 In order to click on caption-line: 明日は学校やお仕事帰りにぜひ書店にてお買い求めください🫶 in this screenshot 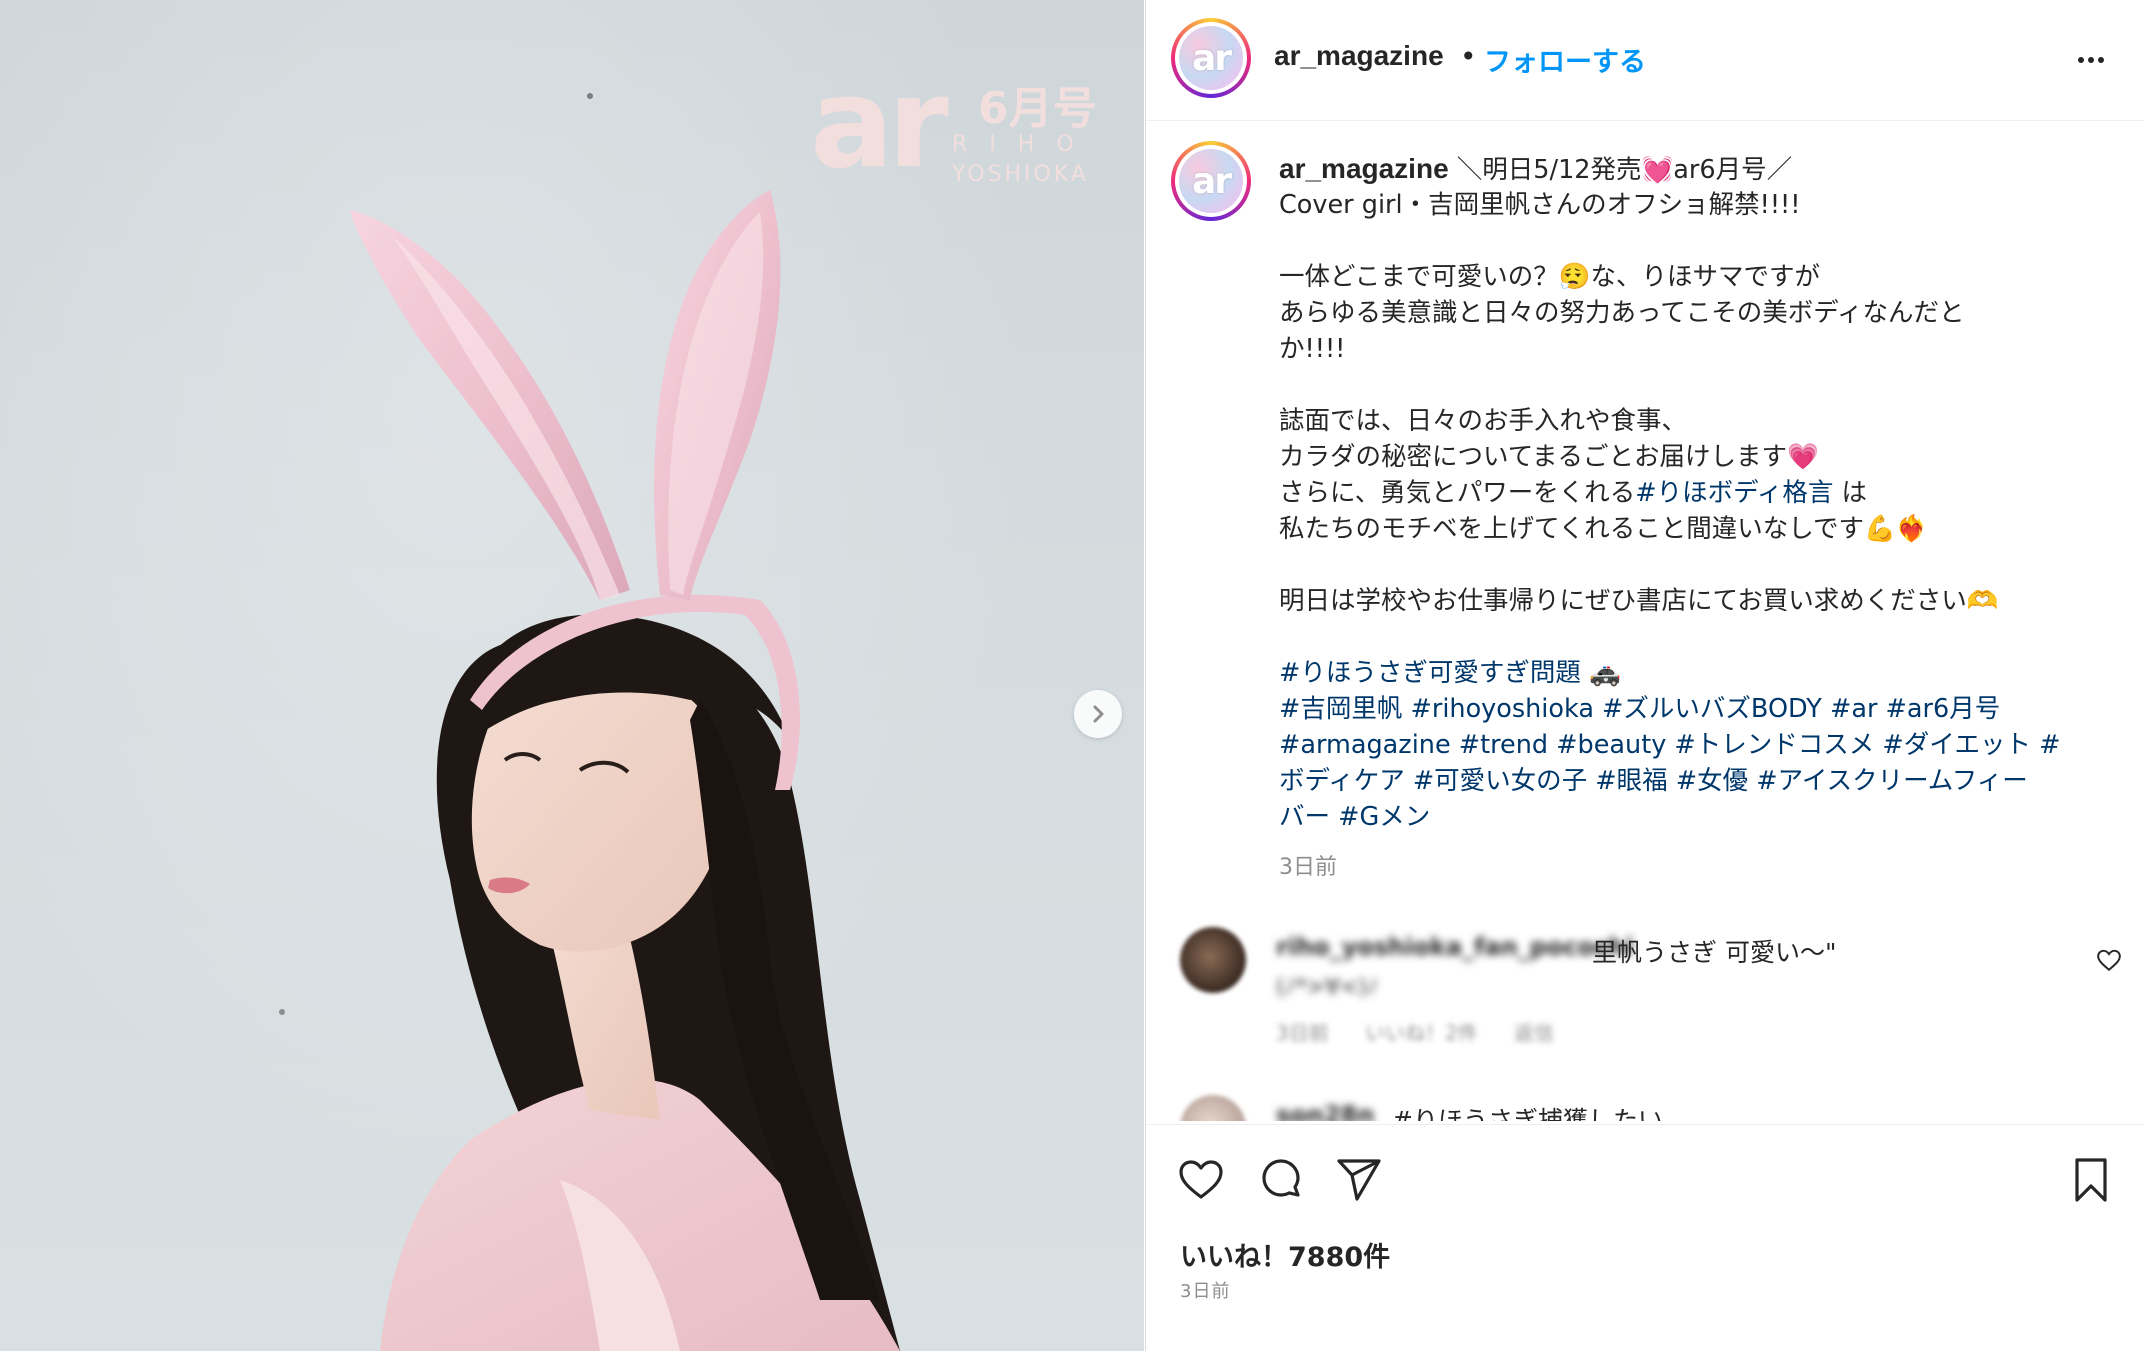, I will do `click(1639, 601)`.